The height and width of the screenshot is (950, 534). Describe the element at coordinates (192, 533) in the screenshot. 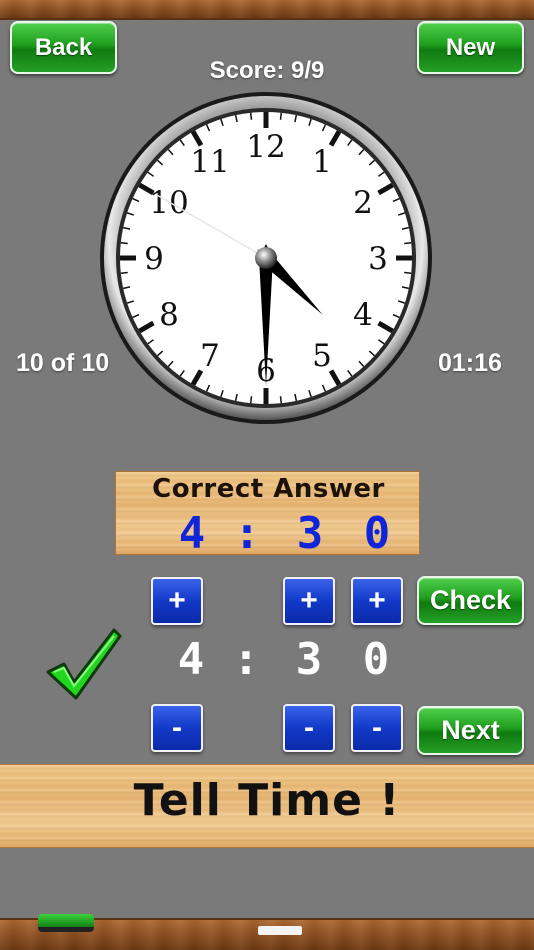

I see `correct-hour-digit: 4` at that location.